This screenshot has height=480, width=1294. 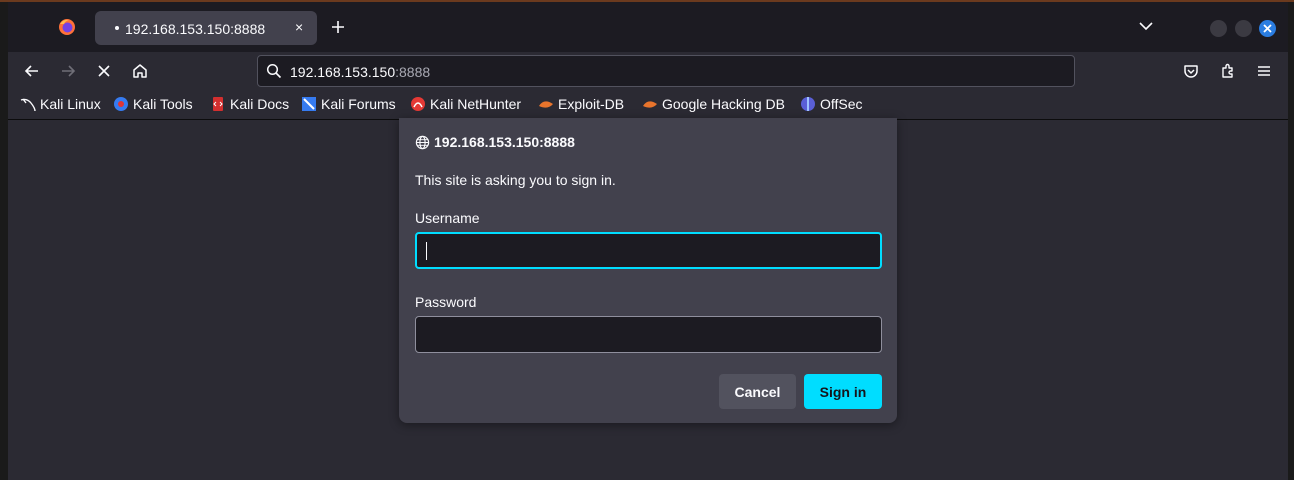 What do you see at coordinates (418, 104) in the screenshot?
I see `nethunter-icon` at bounding box center [418, 104].